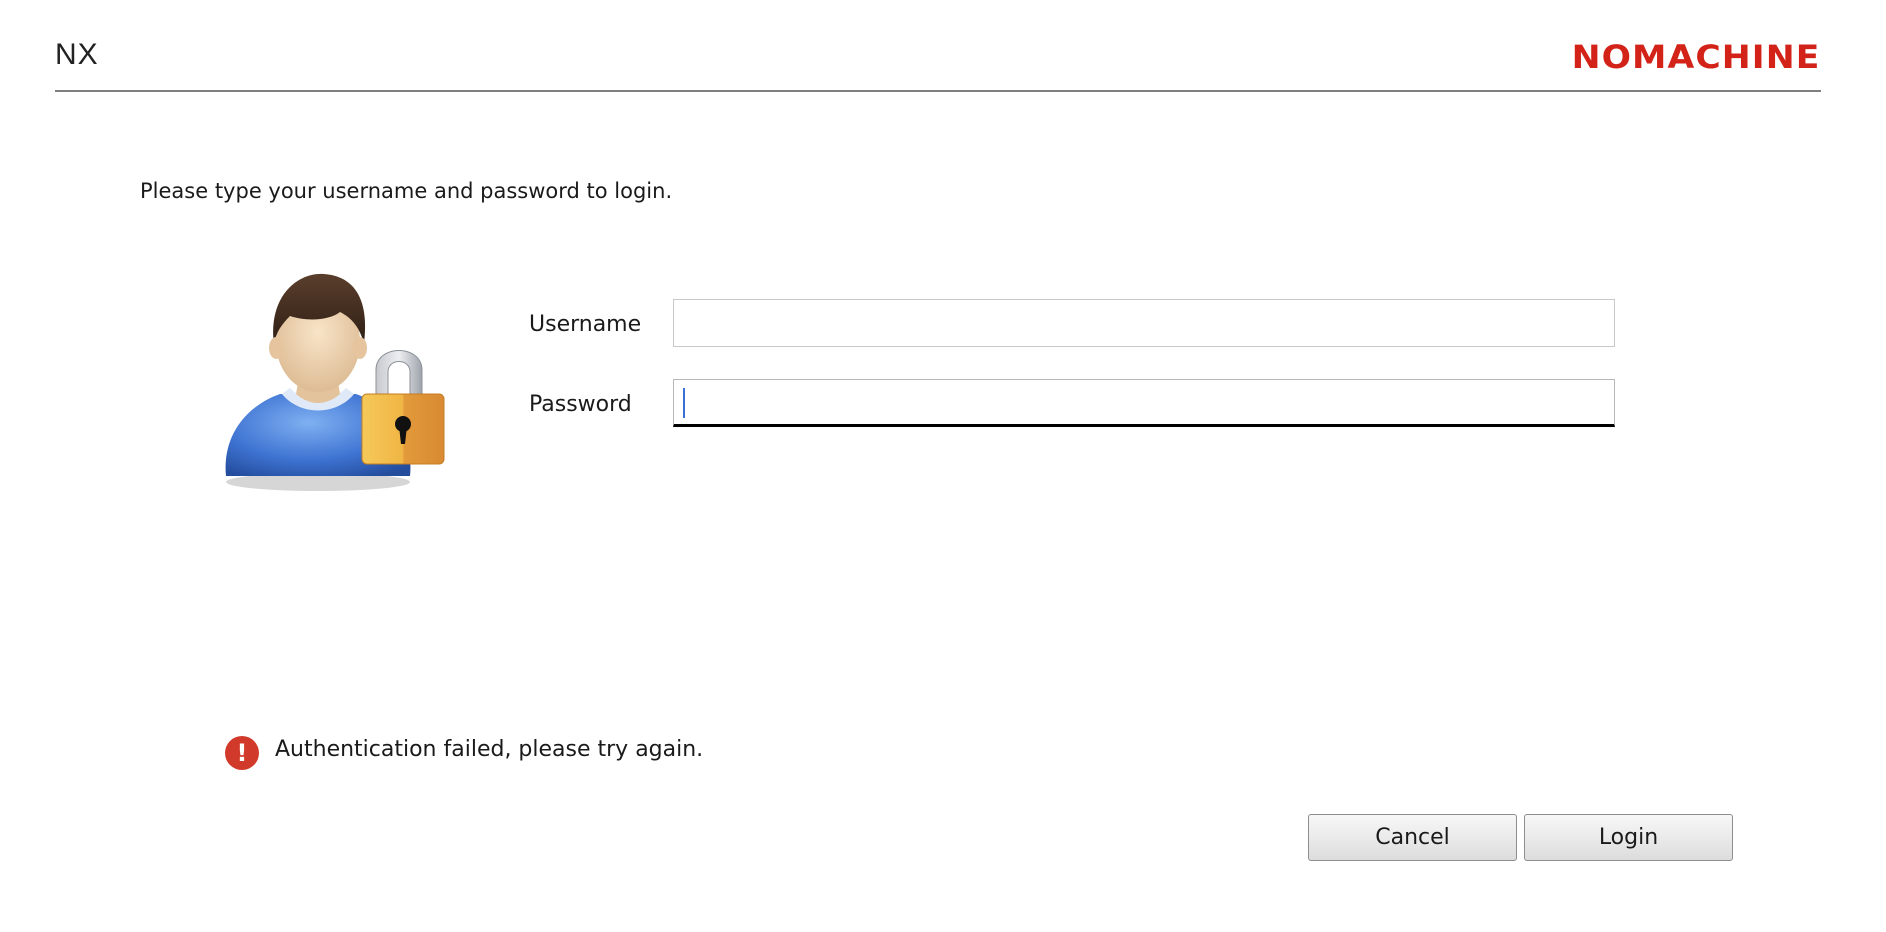 Image resolution: width=1886 pixels, height=932 pixels. Describe the element at coordinates (1144, 403) in the screenshot. I see `password-input` at that location.